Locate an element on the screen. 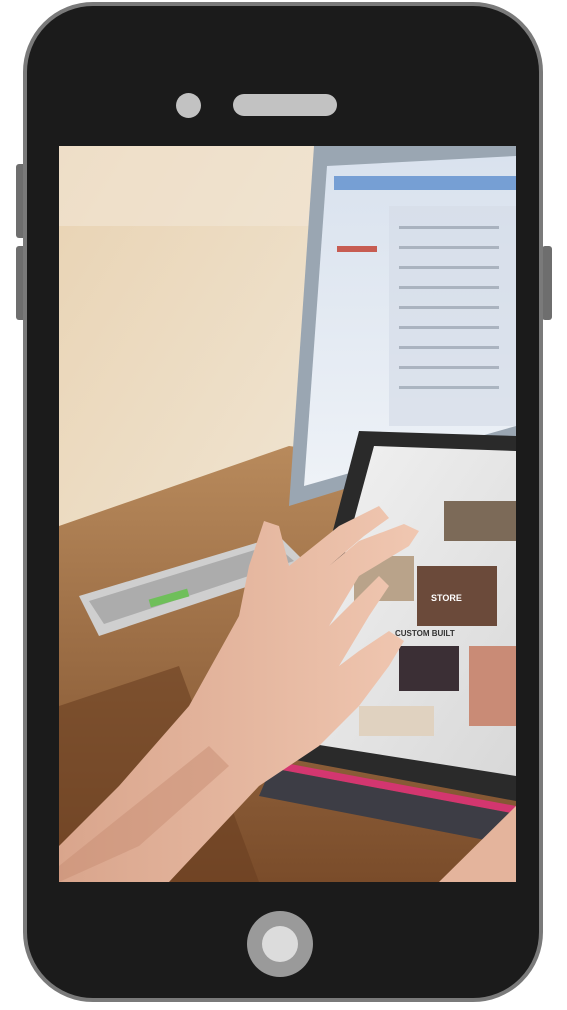 The image size is (567, 1010). window-light is located at coordinates (189, 186).